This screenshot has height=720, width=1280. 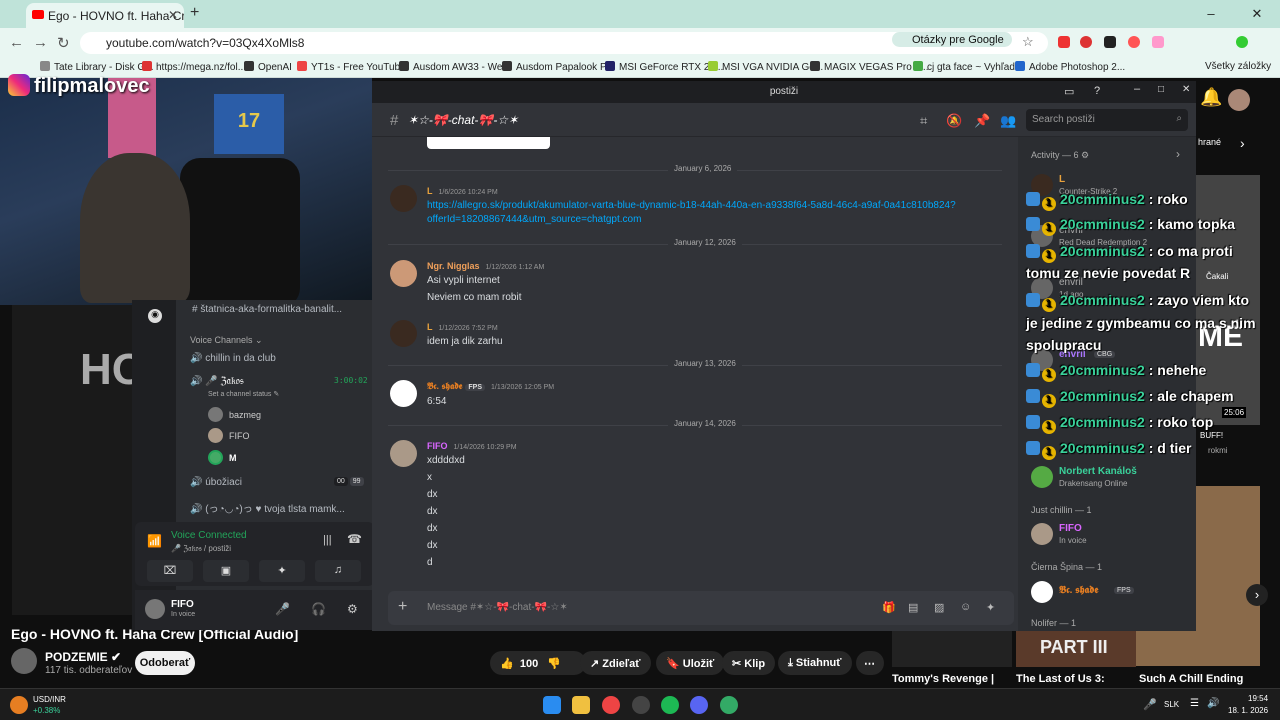 What do you see at coordinates (913, 607) in the screenshot?
I see `gif-icon: ▤` at bounding box center [913, 607].